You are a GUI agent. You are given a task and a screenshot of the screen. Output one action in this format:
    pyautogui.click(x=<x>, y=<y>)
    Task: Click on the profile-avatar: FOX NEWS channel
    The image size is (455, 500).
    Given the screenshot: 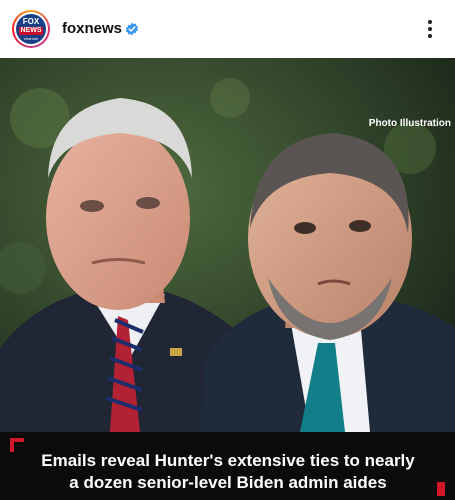 What is the action you would take?
    pyautogui.click(x=31, y=29)
    